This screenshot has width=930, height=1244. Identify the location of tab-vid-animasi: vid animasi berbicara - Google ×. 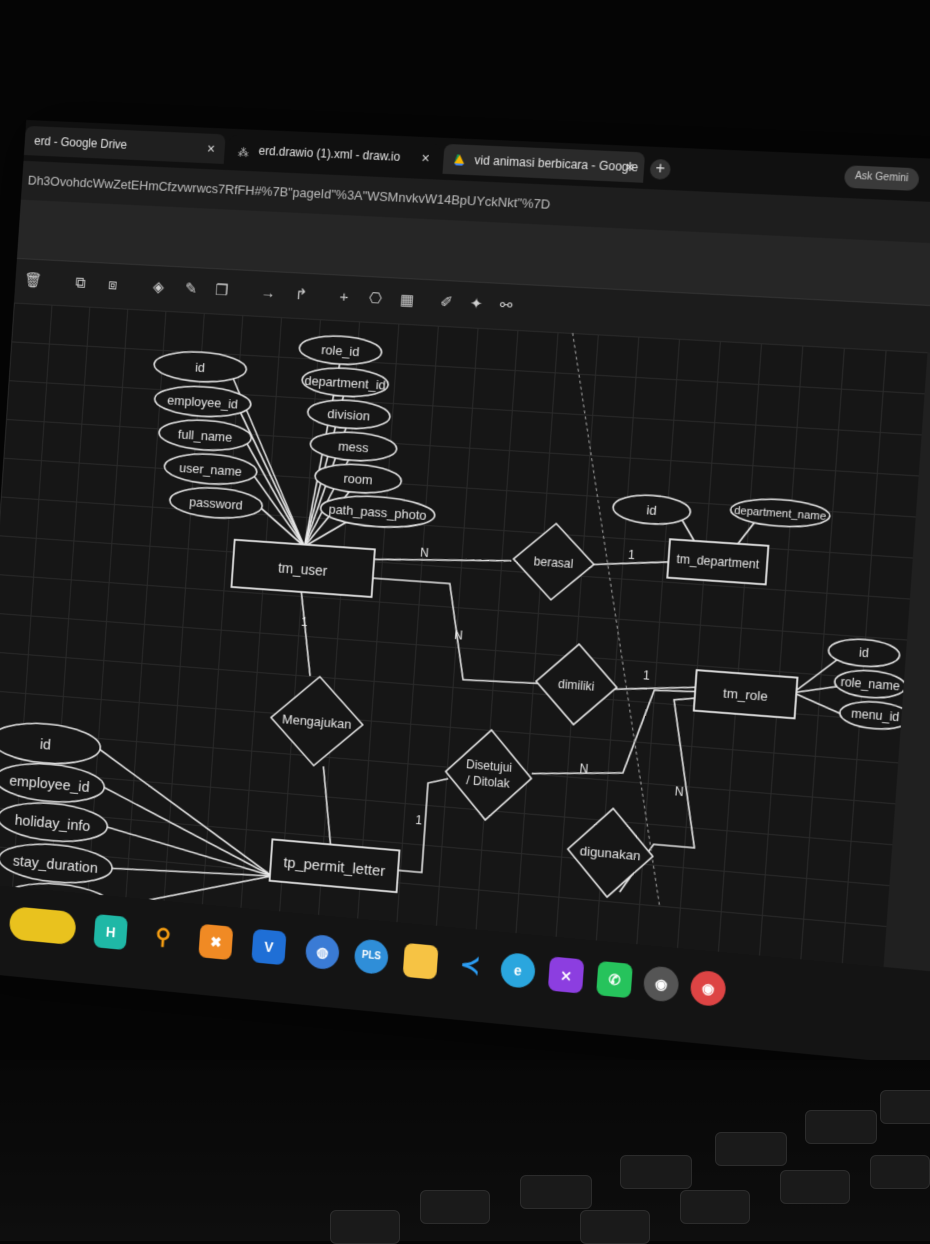
(544, 163).